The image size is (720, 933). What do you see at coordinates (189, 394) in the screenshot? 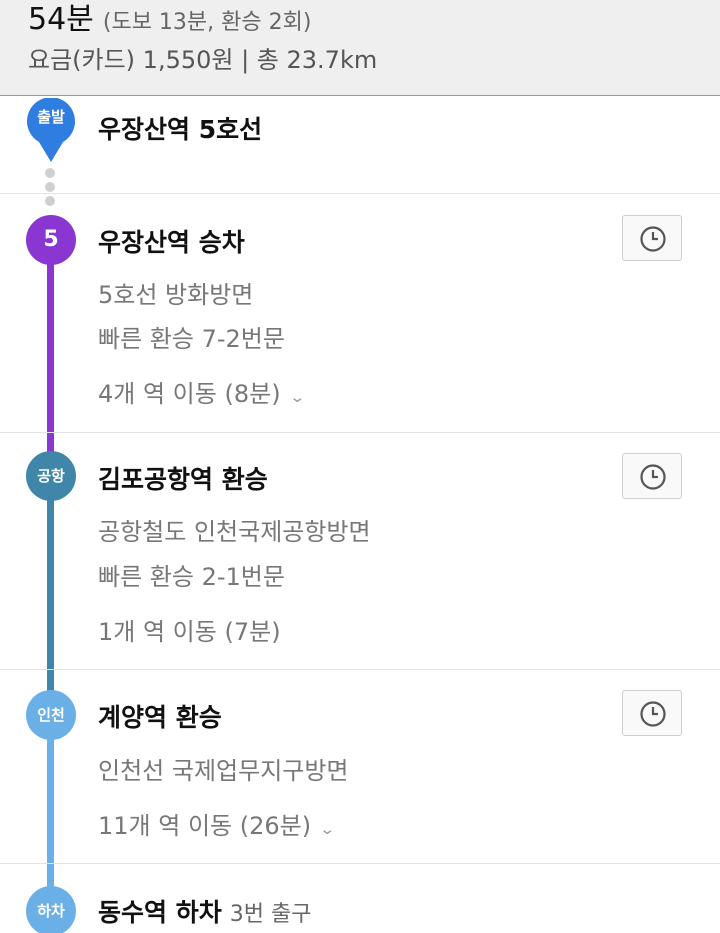
I see `step-stations: 4개 역 이동 (8분)` at bounding box center [189, 394].